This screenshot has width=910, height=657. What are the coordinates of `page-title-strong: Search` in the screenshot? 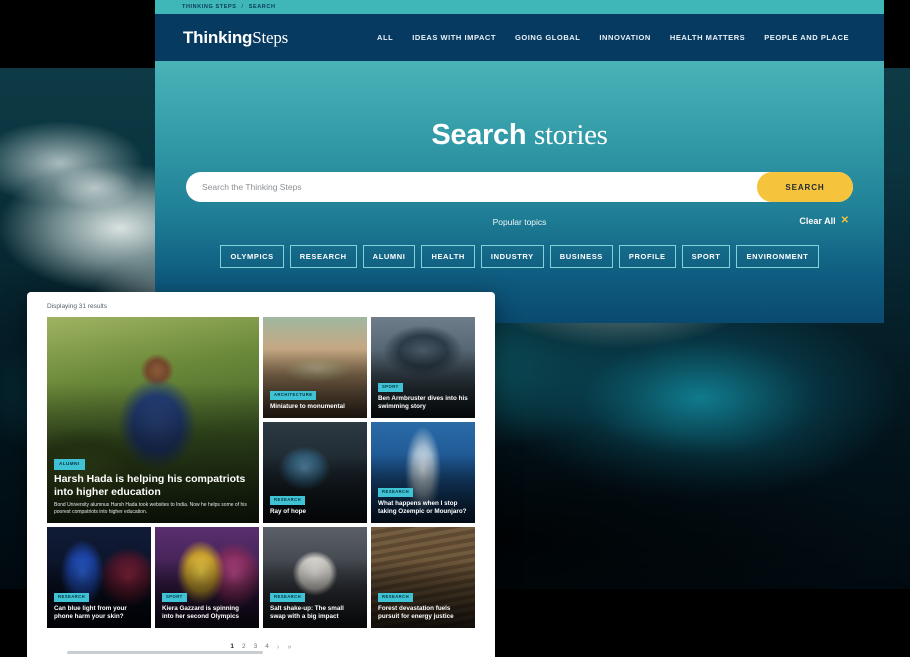 It's located at (479, 135).